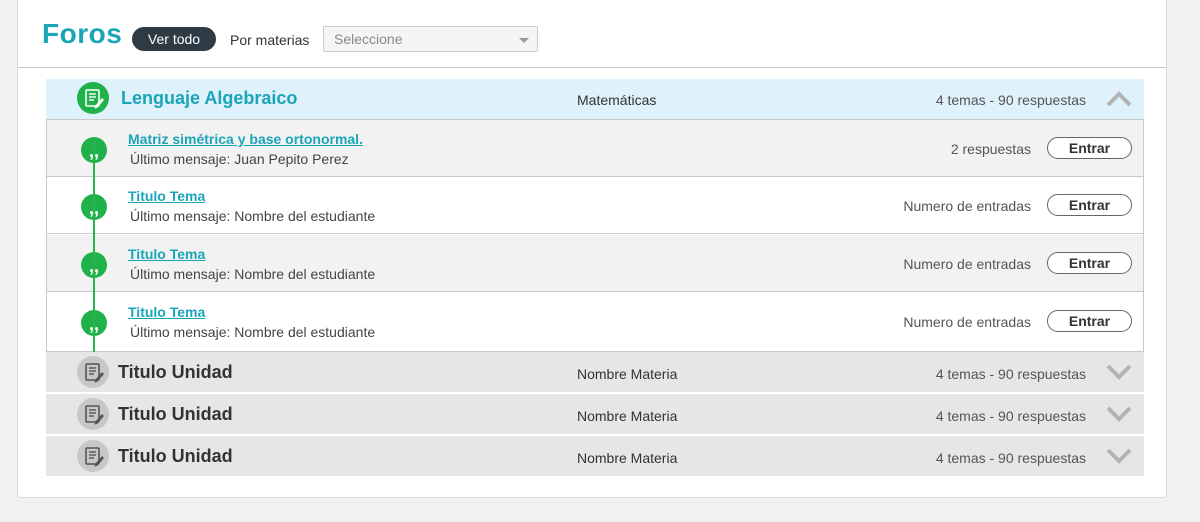 This screenshot has width=1200, height=522. What do you see at coordinates (174, 39) in the screenshot?
I see `view-all-button: Ver todo` at bounding box center [174, 39].